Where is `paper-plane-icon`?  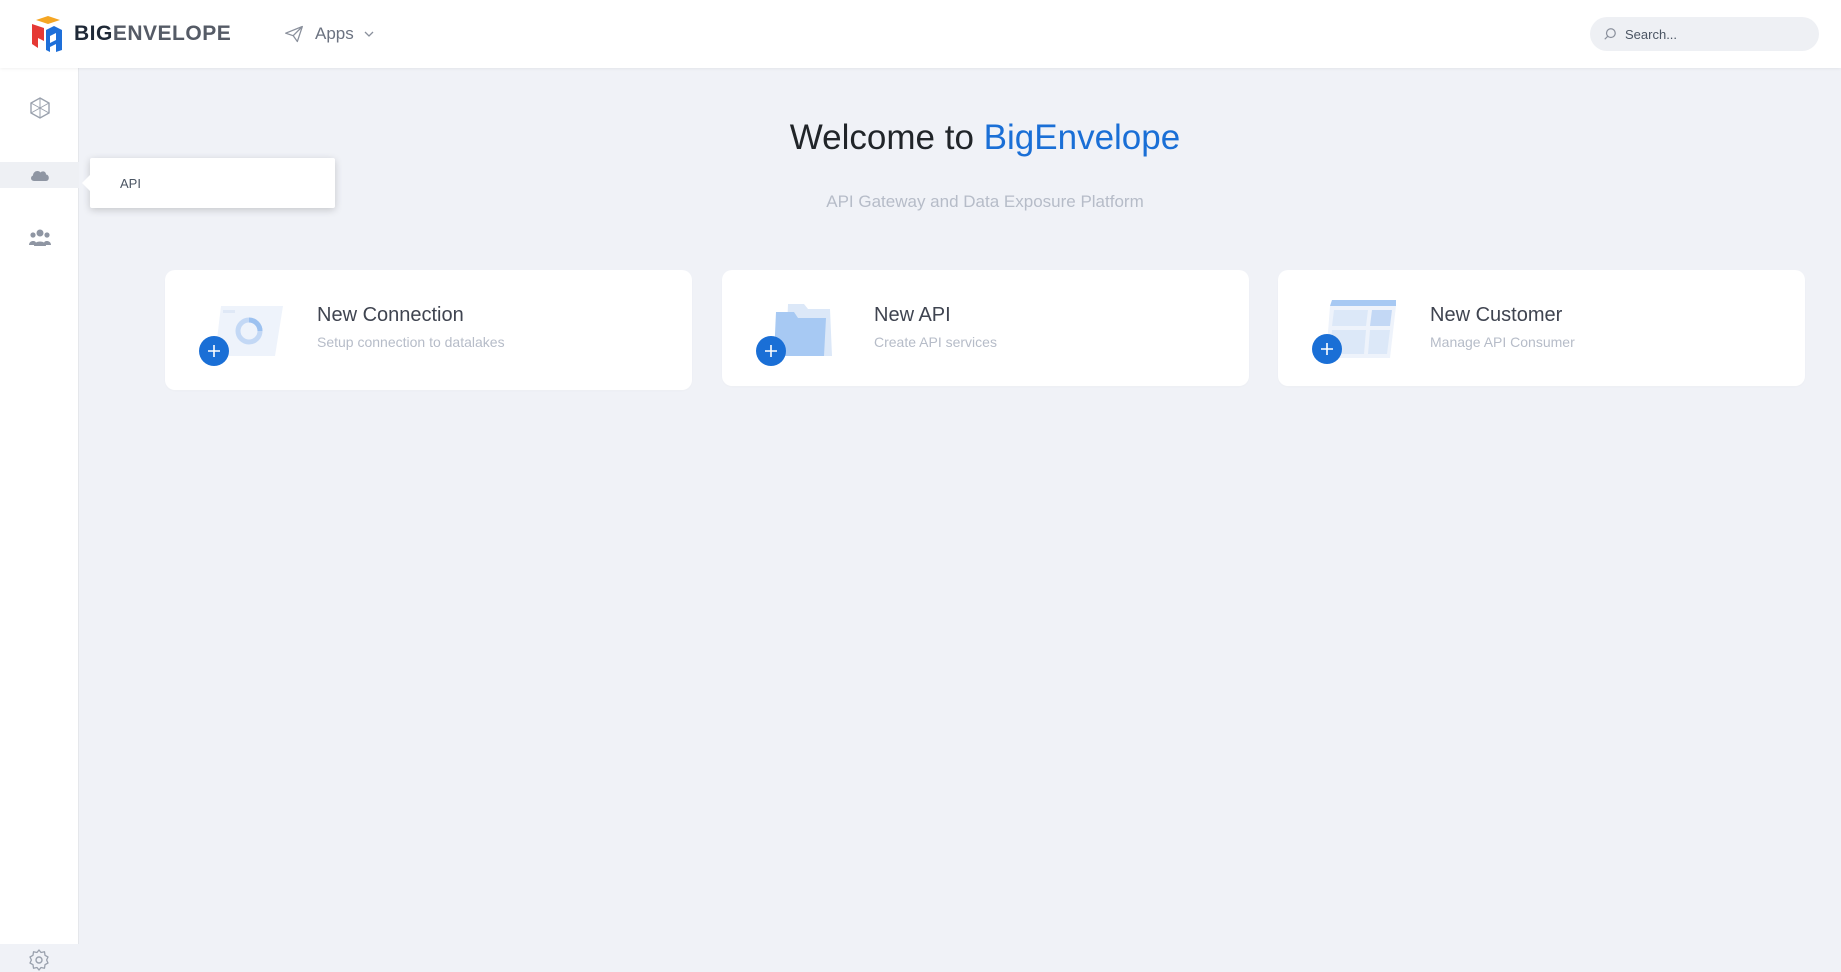 paper-plane-icon is located at coordinates (294, 34).